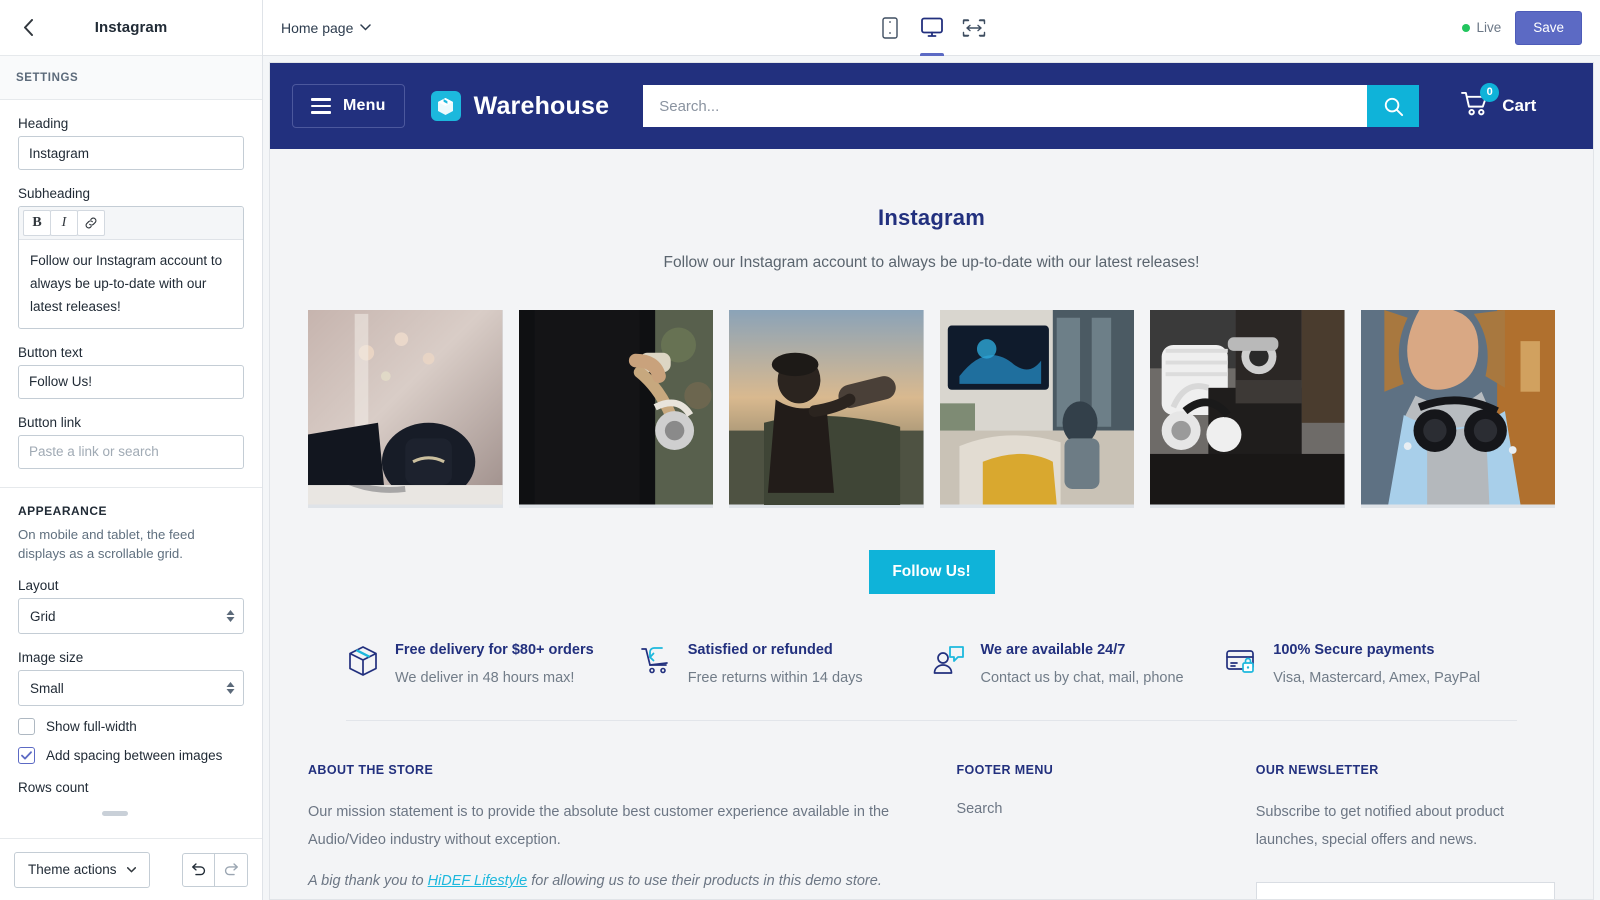 Image resolution: width=1600 pixels, height=900 pixels. What do you see at coordinates (134, 756) in the screenshot?
I see `add-spacing-label: Add spacing between images` at bounding box center [134, 756].